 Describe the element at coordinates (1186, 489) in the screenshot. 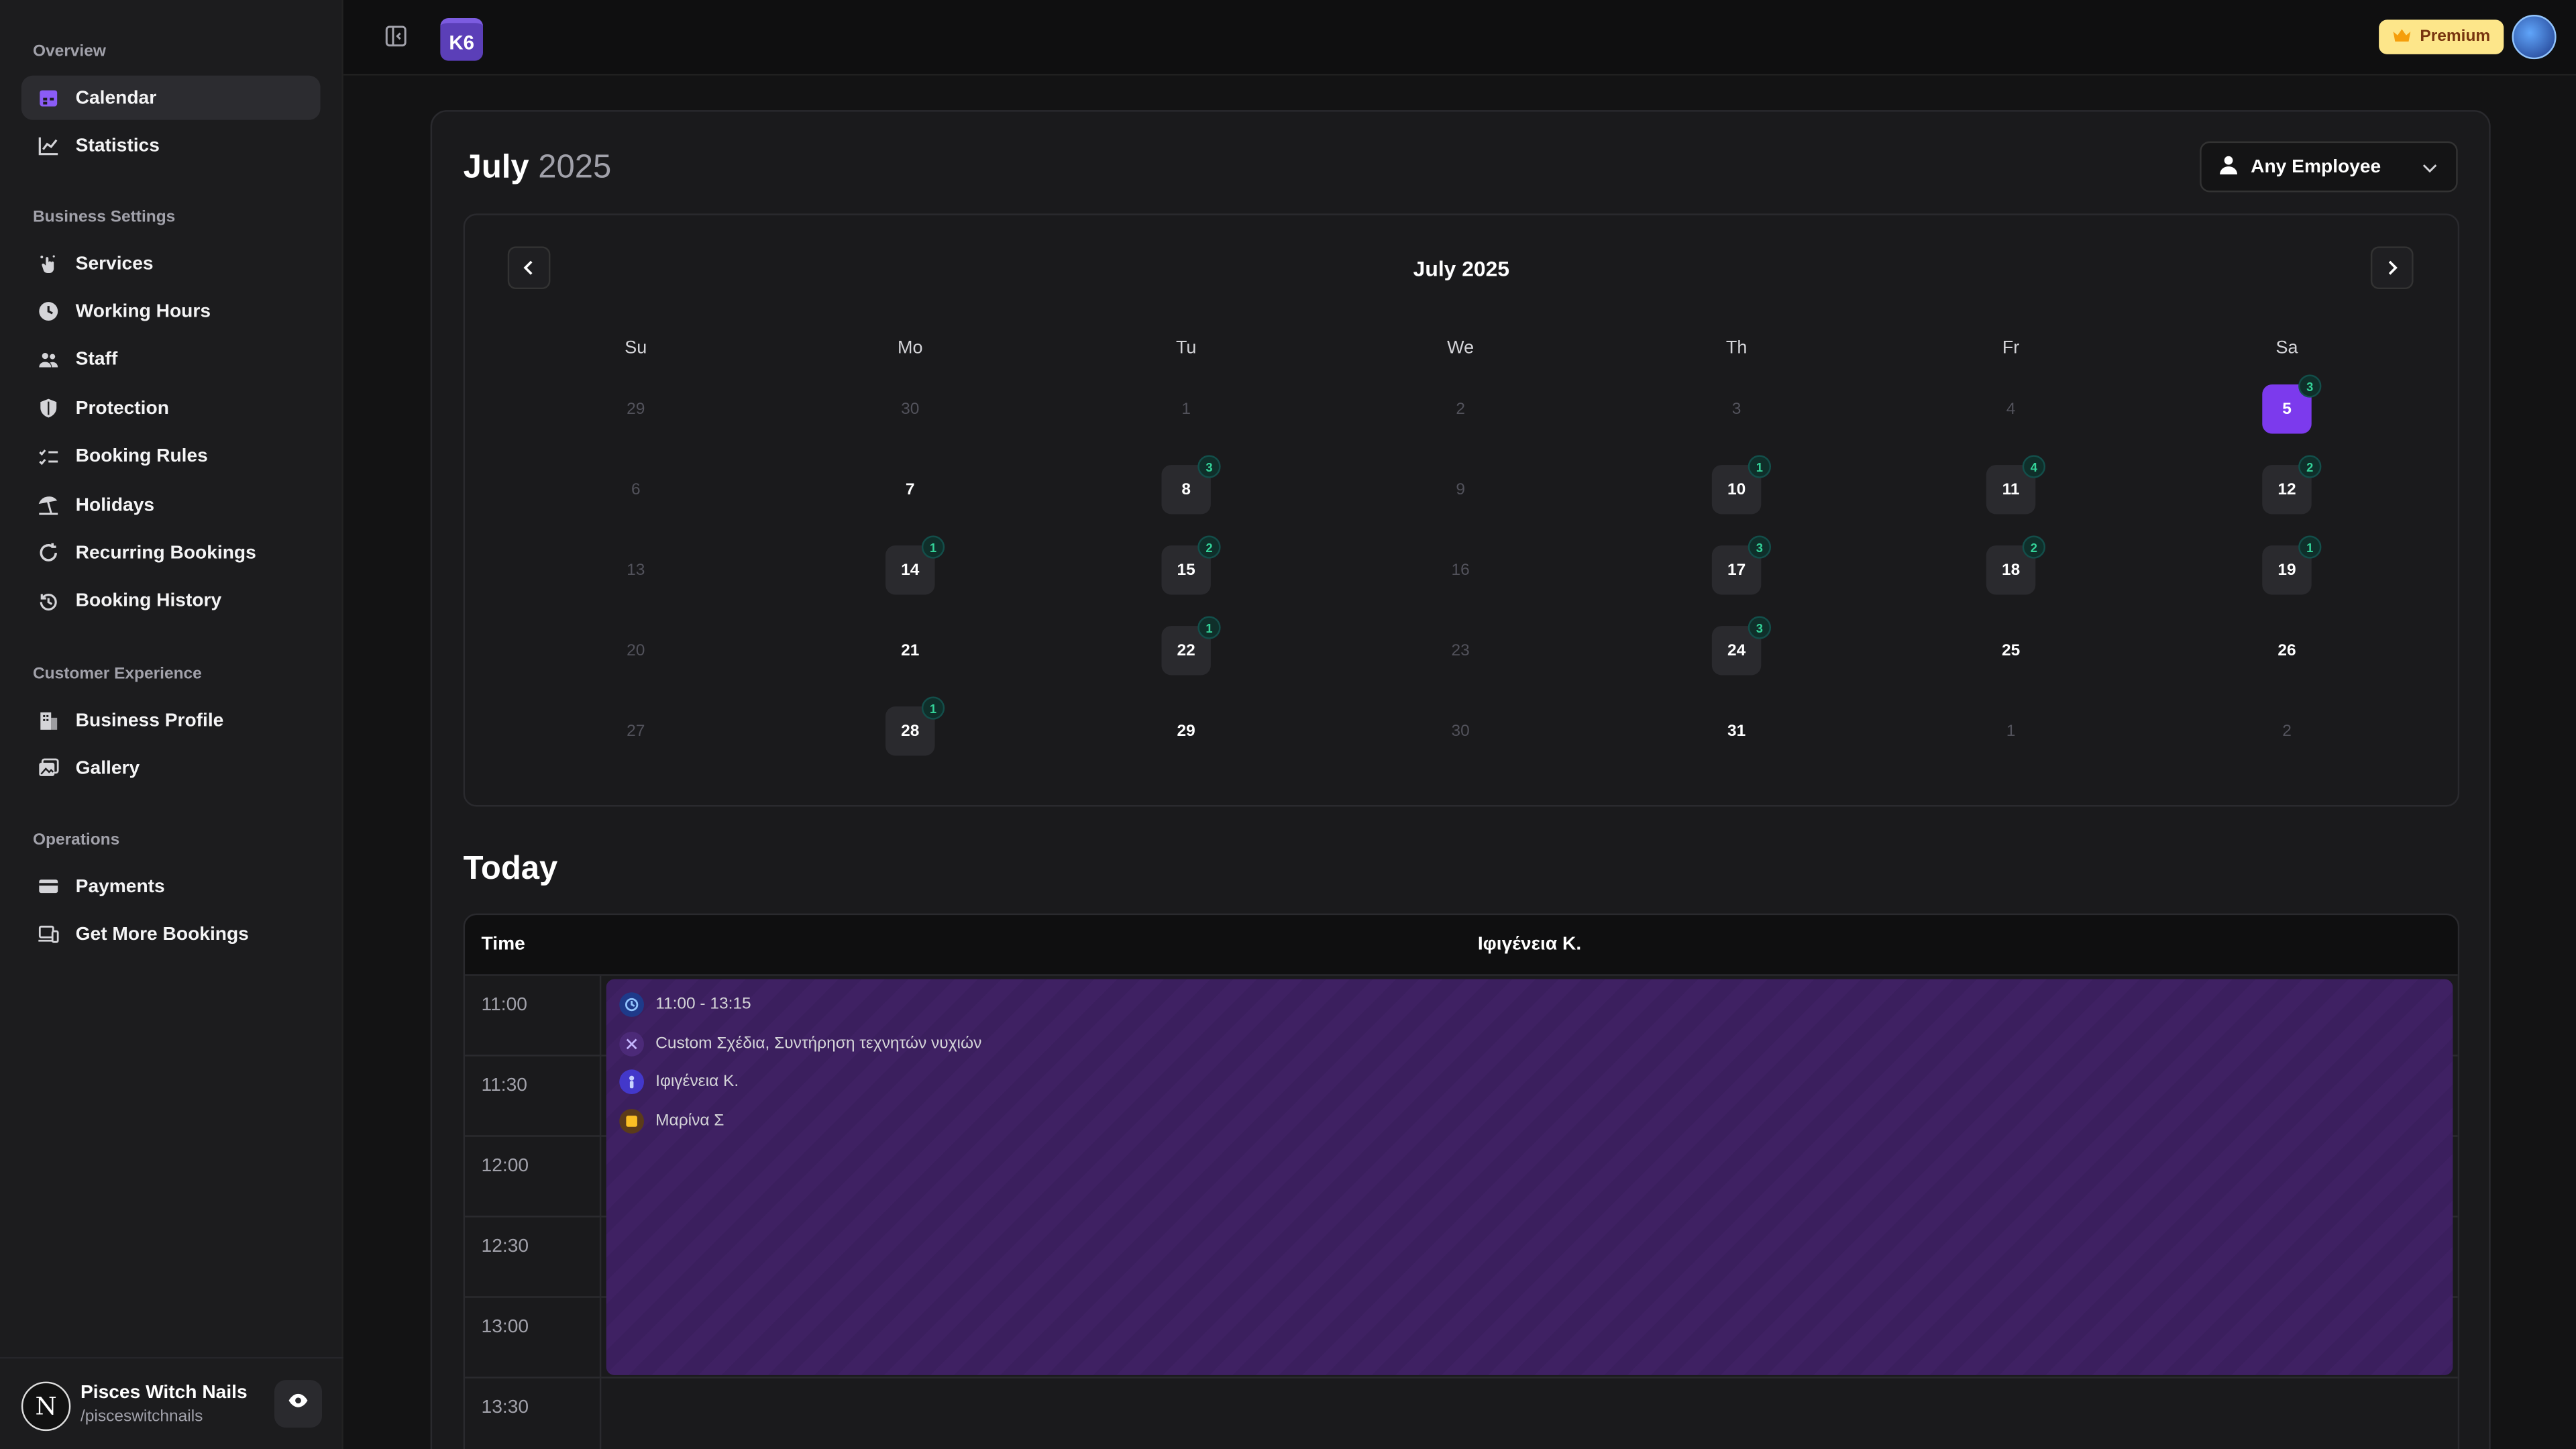

I see `day-number: 8` at that location.